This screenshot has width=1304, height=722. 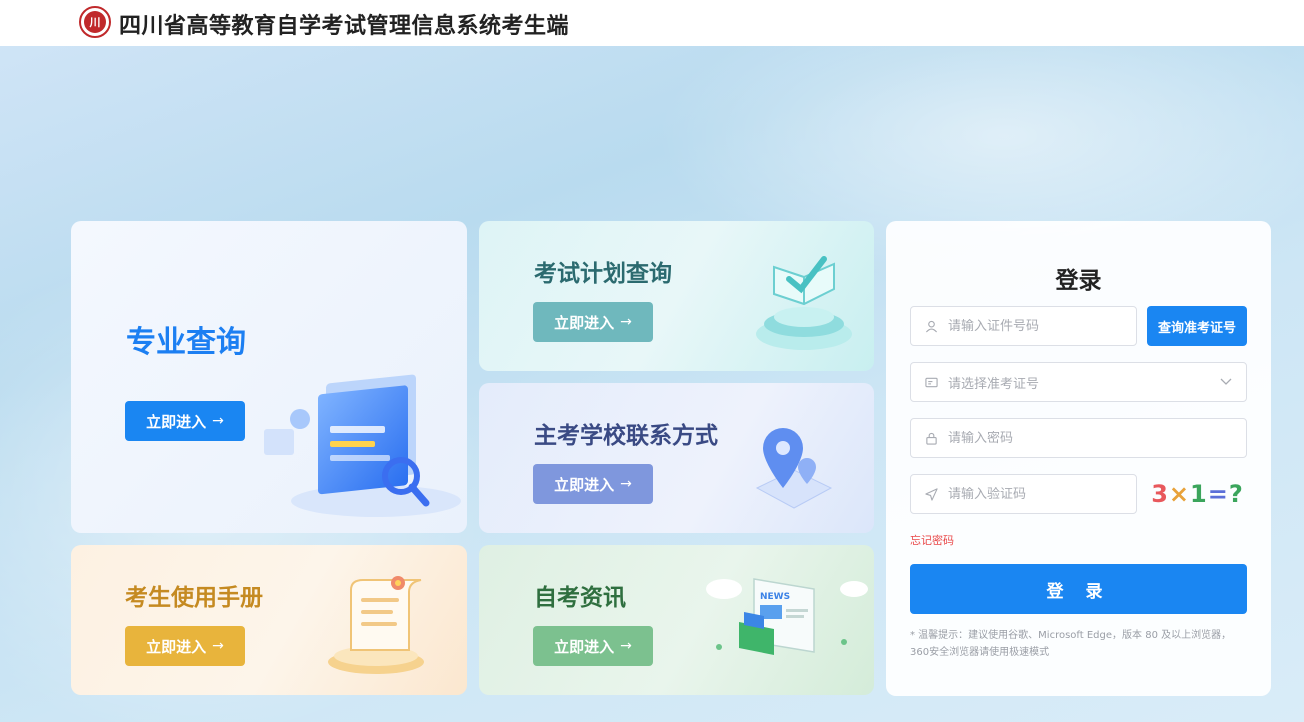 I want to click on password-input, so click(x=1038, y=438).